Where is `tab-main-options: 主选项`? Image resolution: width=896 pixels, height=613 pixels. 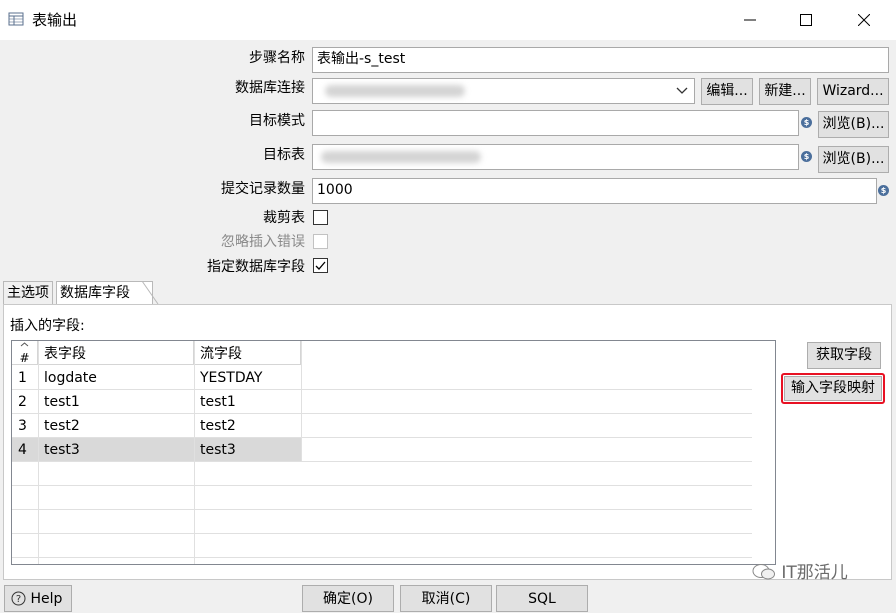 tab-main-options: 主选项 is located at coordinates (28, 293).